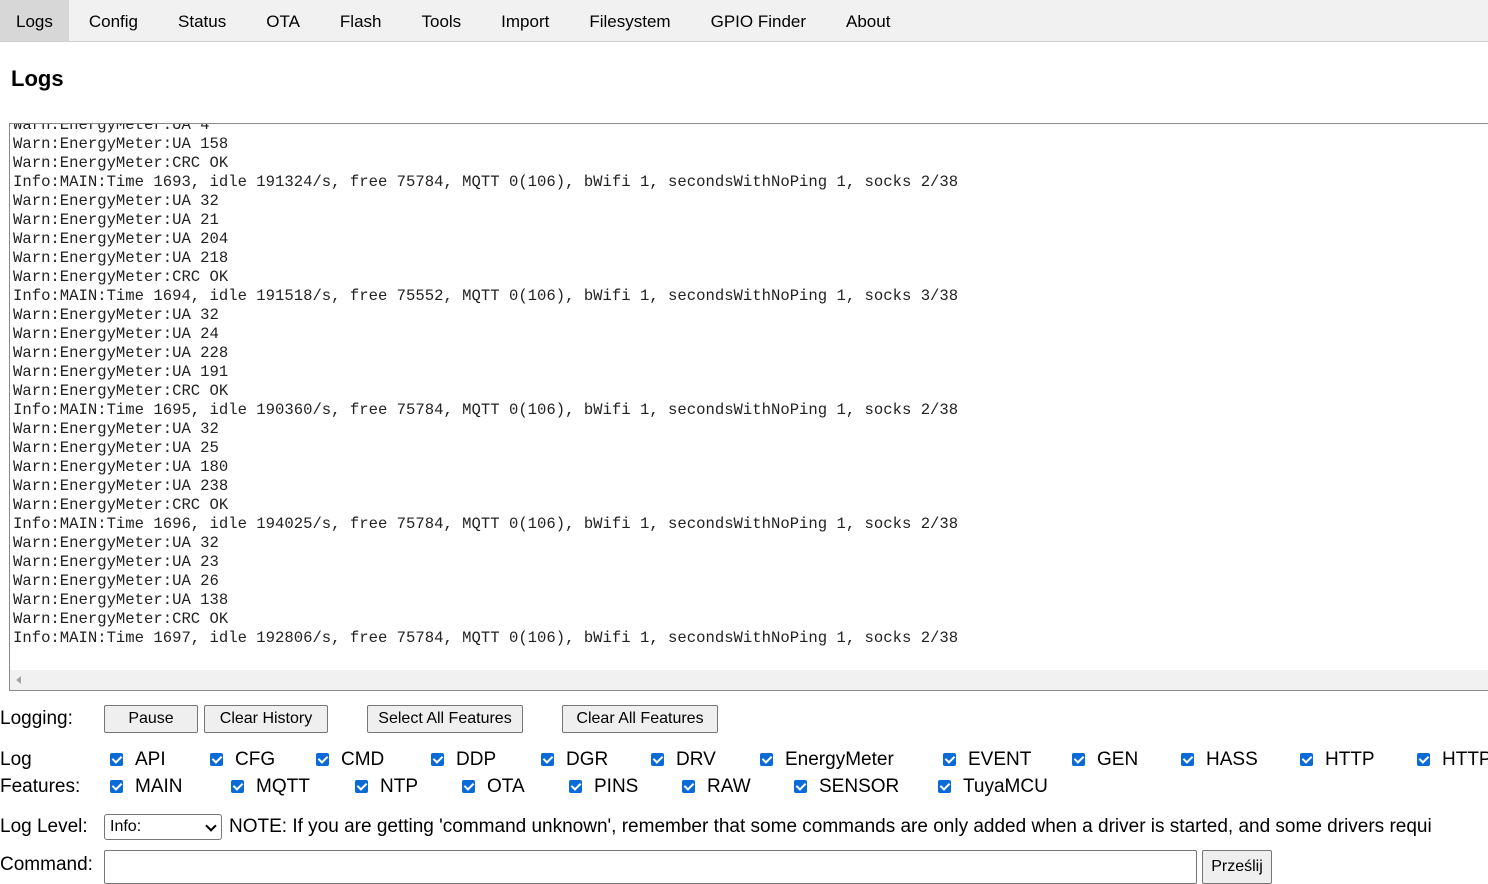 The height and width of the screenshot is (884, 1488). I want to click on tab-status: Status, so click(202, 20).